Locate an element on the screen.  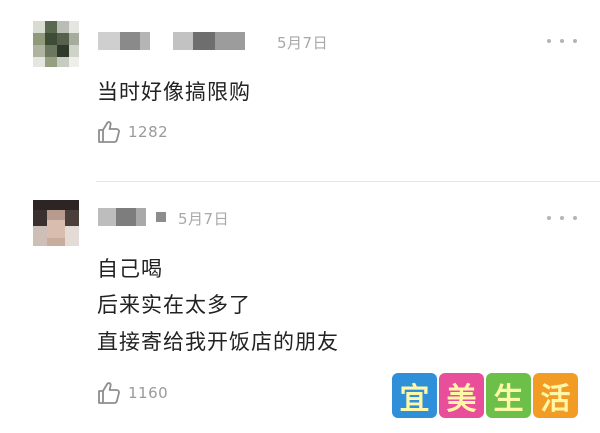
like-button: 1282 is located at coordinates (132, 132).